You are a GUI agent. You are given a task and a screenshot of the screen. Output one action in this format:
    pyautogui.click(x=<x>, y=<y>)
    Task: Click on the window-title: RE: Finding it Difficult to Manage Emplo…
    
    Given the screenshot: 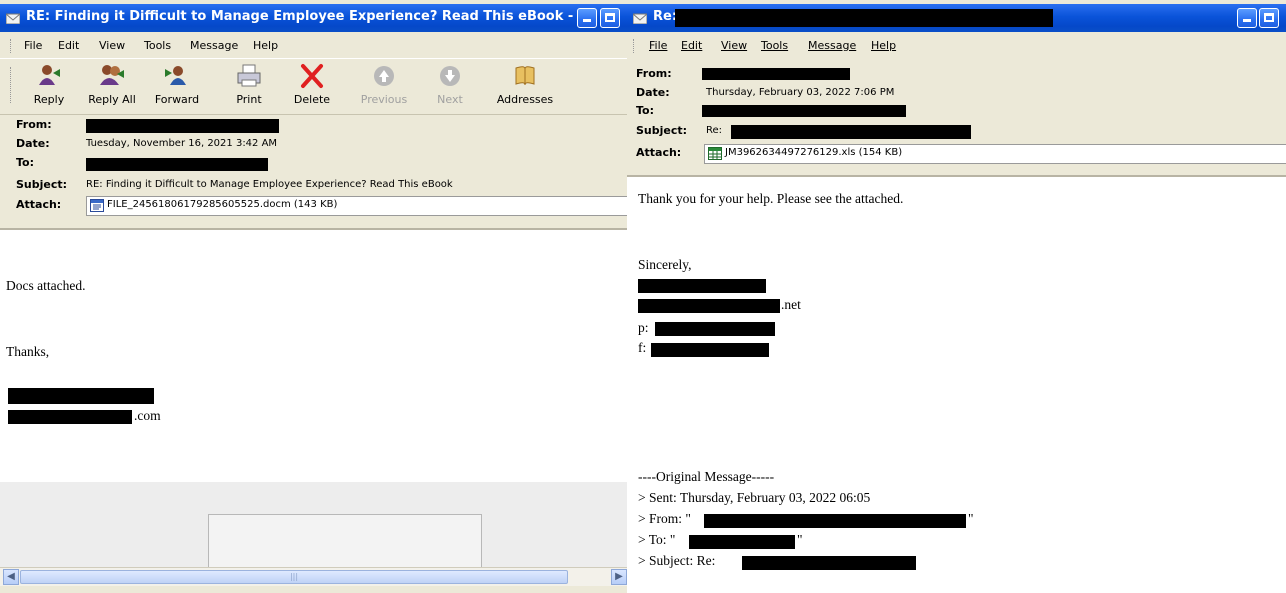 What is the action you would take?
    pyautogui.click(x=309, y=16)
    